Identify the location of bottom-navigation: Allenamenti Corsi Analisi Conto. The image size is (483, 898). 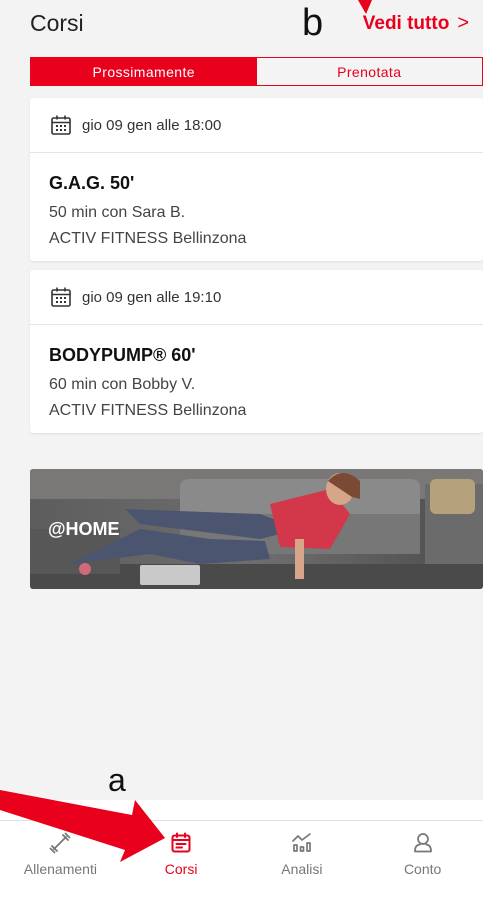
(241, 859).